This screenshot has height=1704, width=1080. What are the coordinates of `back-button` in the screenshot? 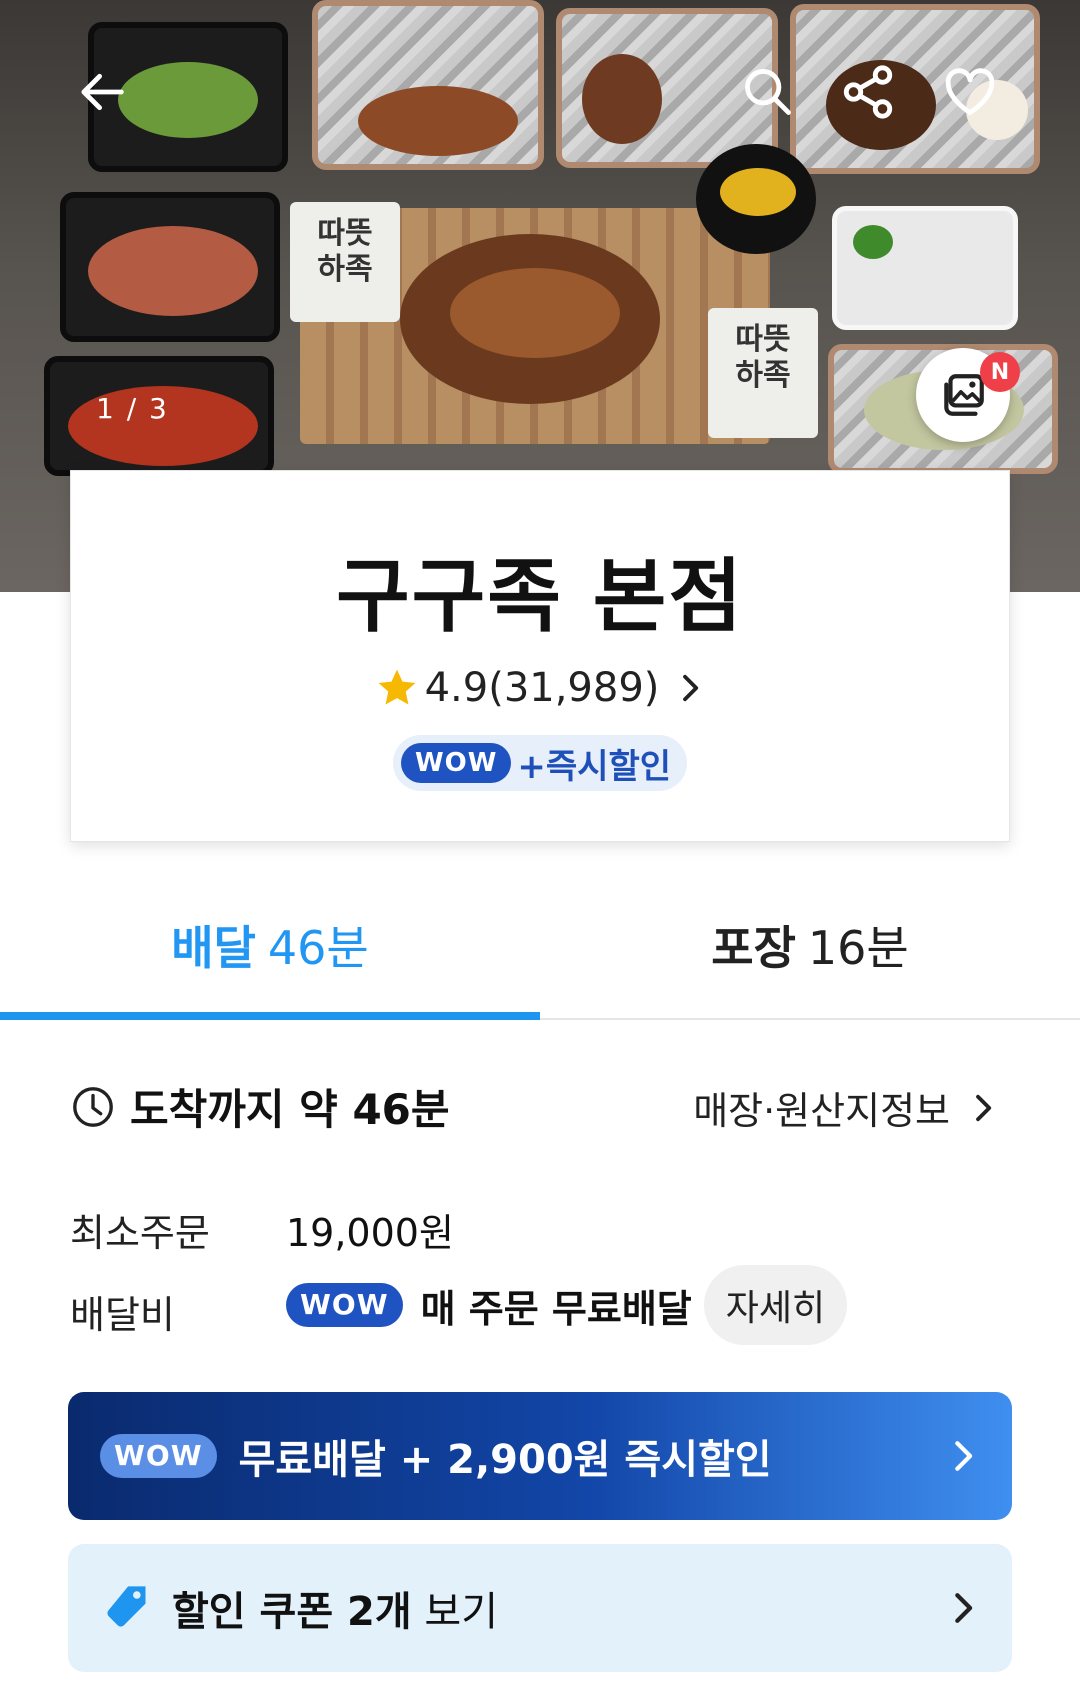 It's located at (102, 92).